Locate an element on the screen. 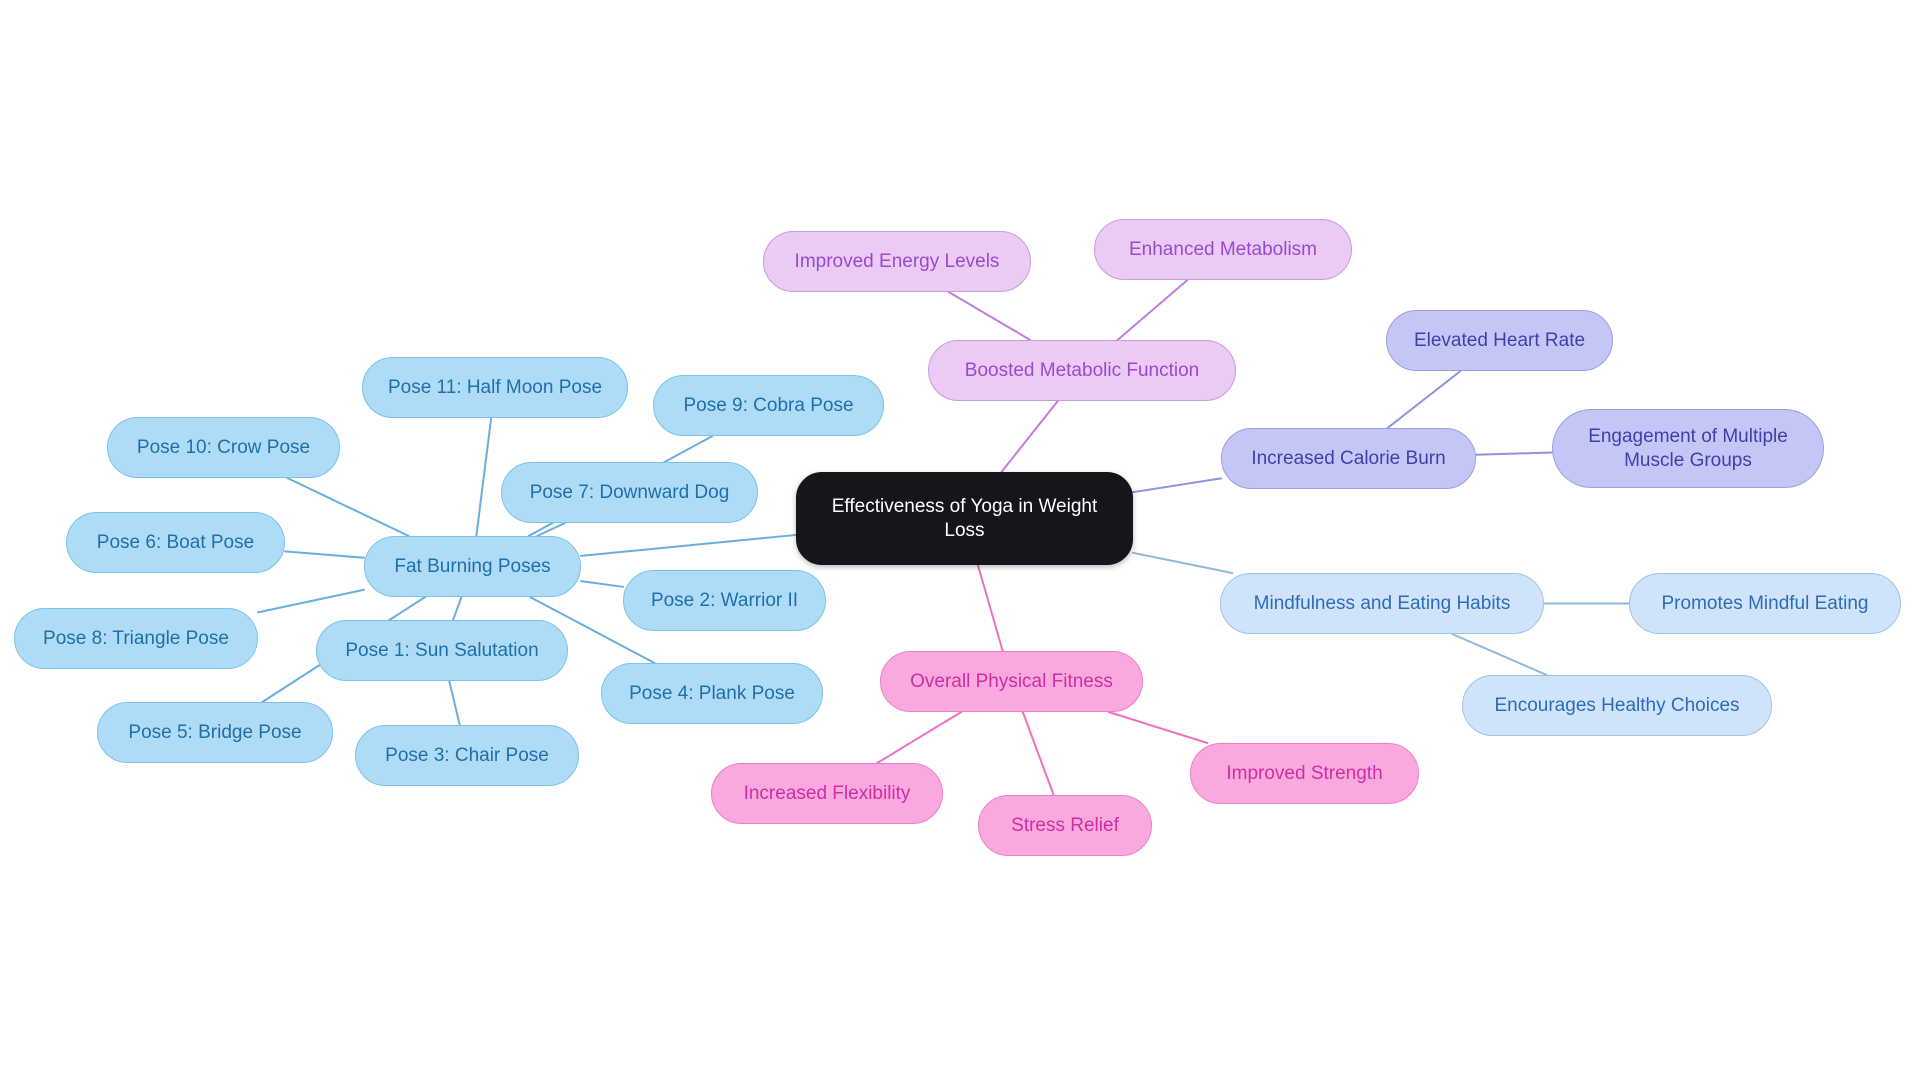  mindmap-node-calorie: Increased Calorie Burn is located at coordinates (1348, 458).